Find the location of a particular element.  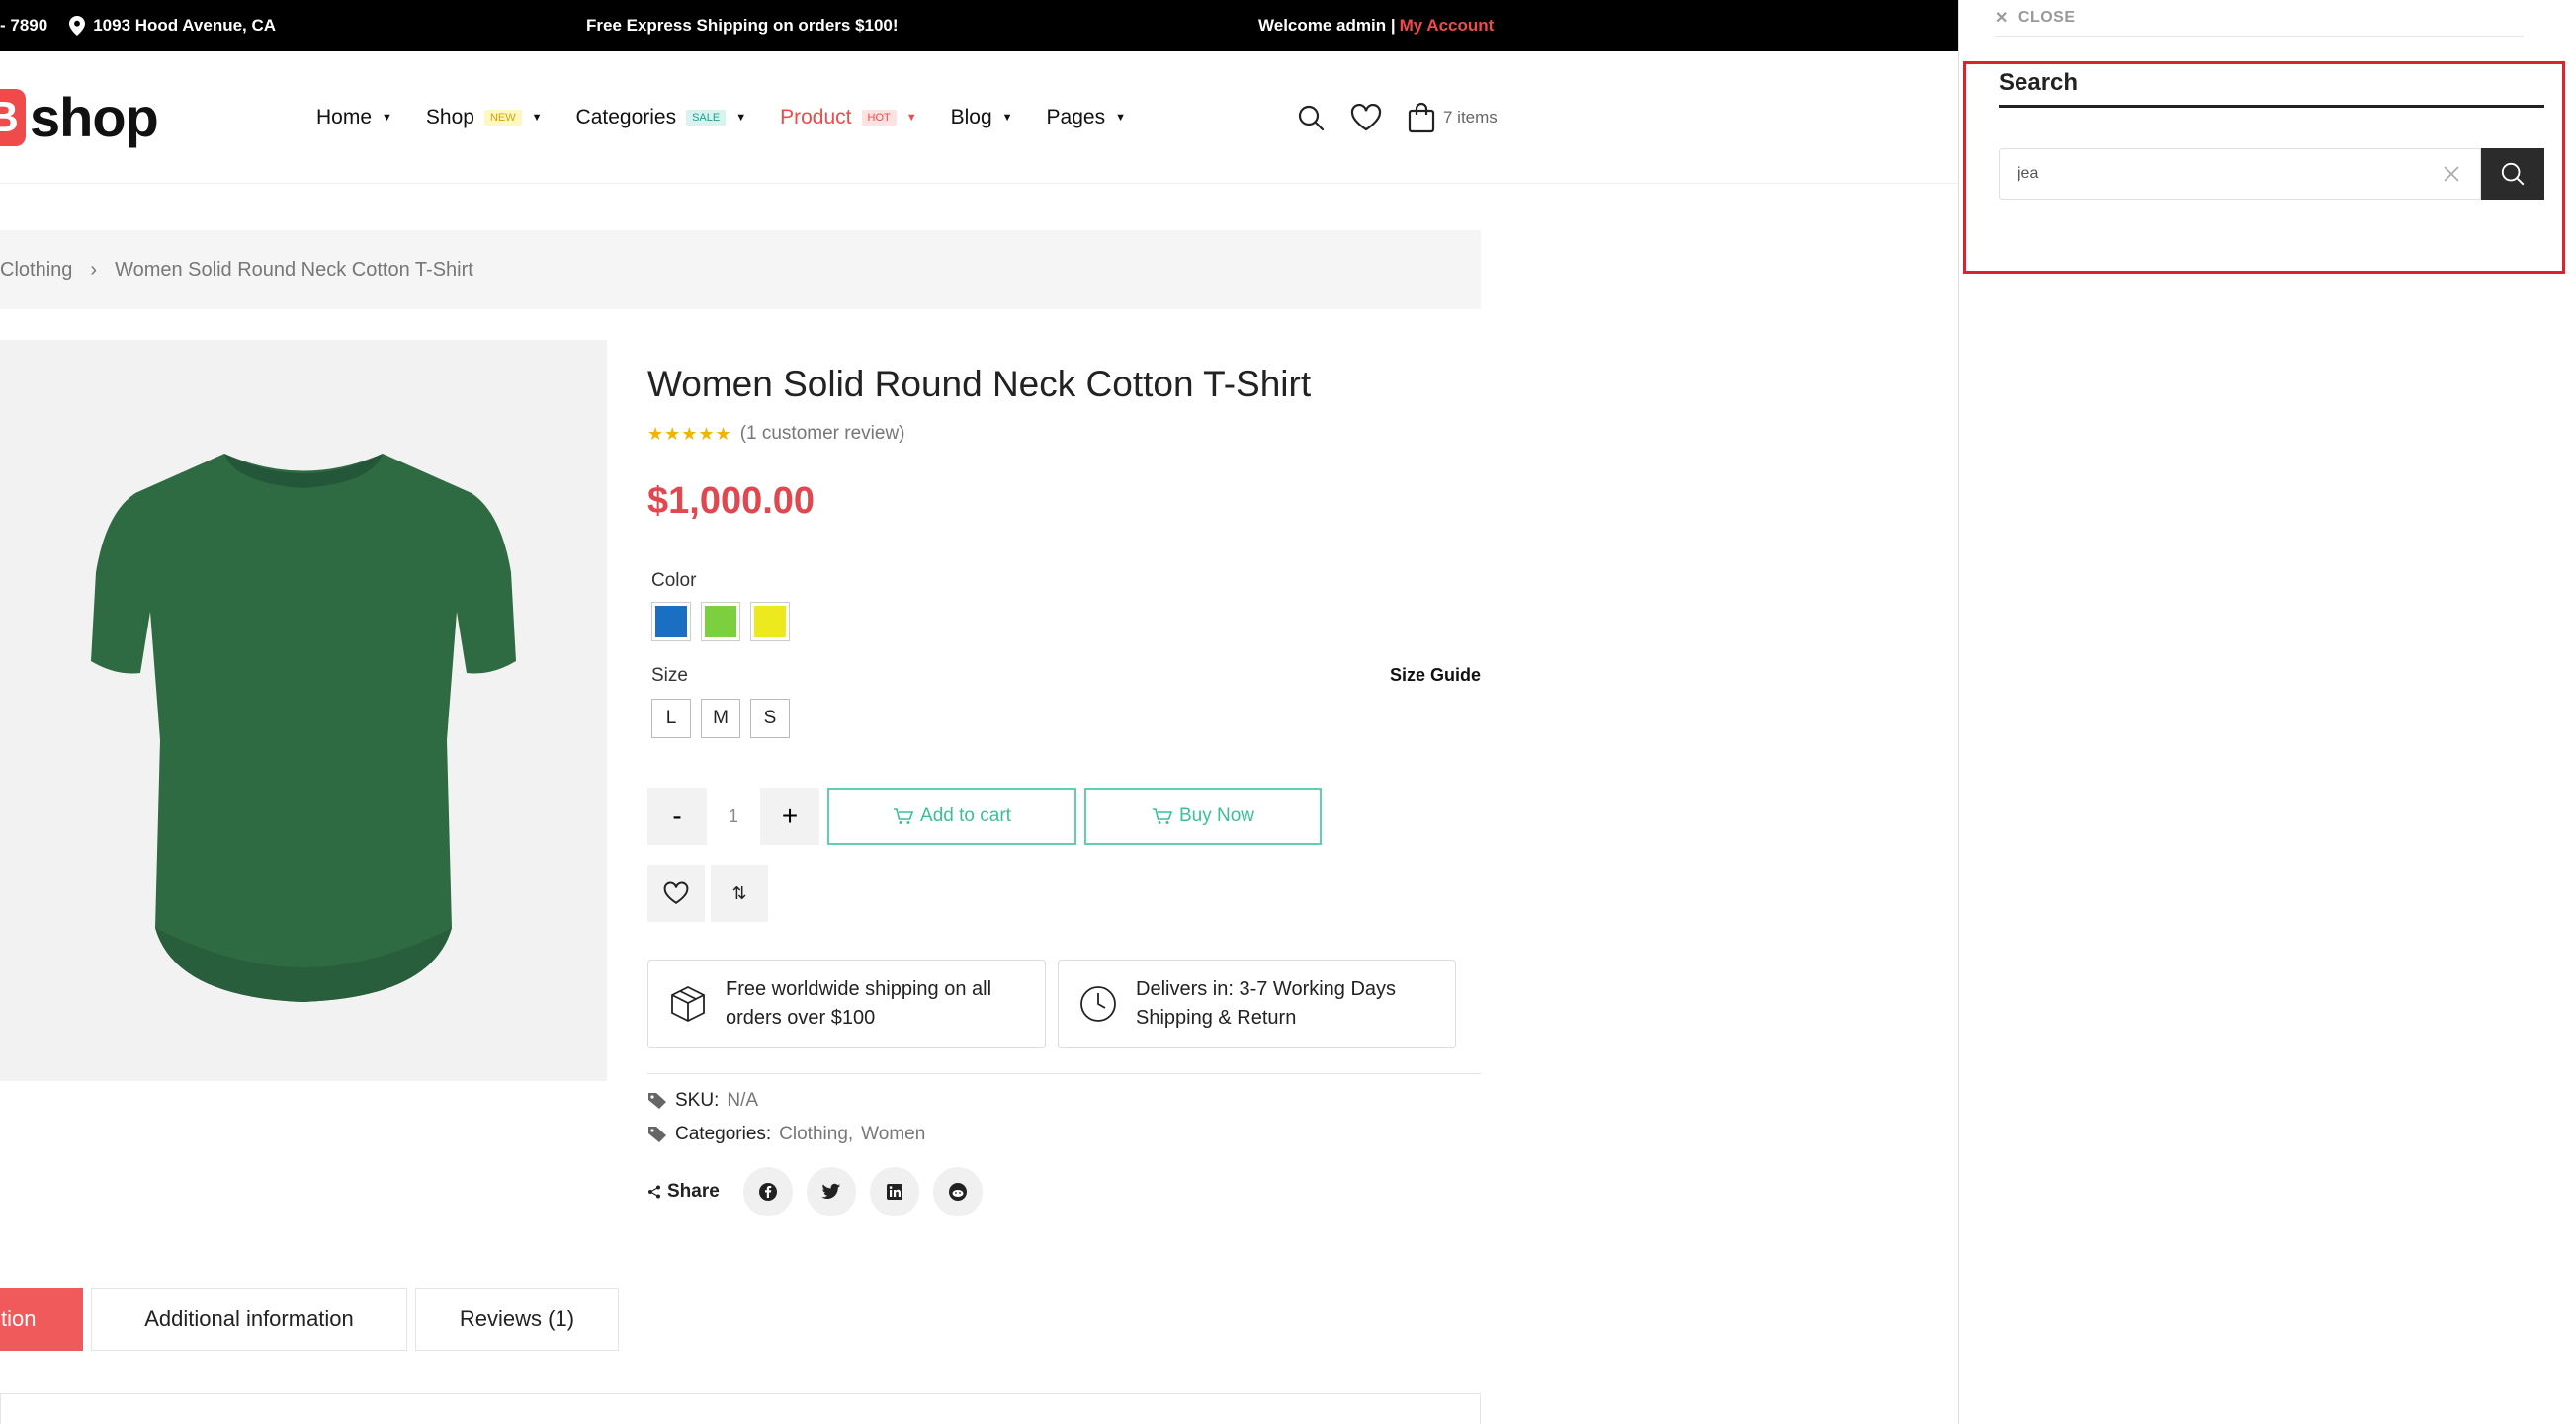

color-swatch-blue is located at coordinates (671, 622).